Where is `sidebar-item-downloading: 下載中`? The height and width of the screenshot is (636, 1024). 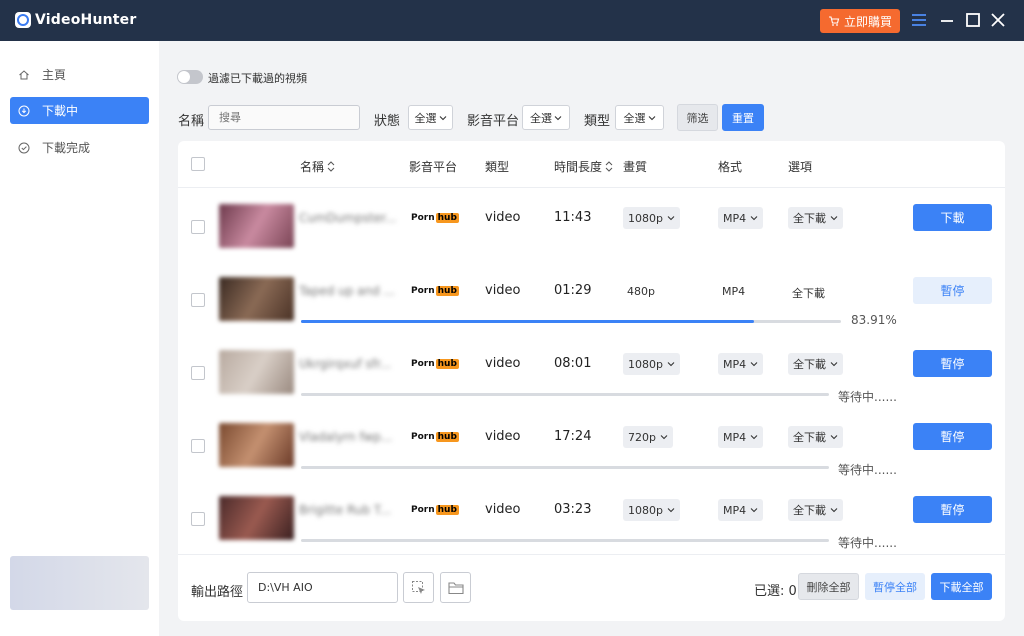 sidebar-item-downloading: 下載中 is located at coordinates (79, 110).